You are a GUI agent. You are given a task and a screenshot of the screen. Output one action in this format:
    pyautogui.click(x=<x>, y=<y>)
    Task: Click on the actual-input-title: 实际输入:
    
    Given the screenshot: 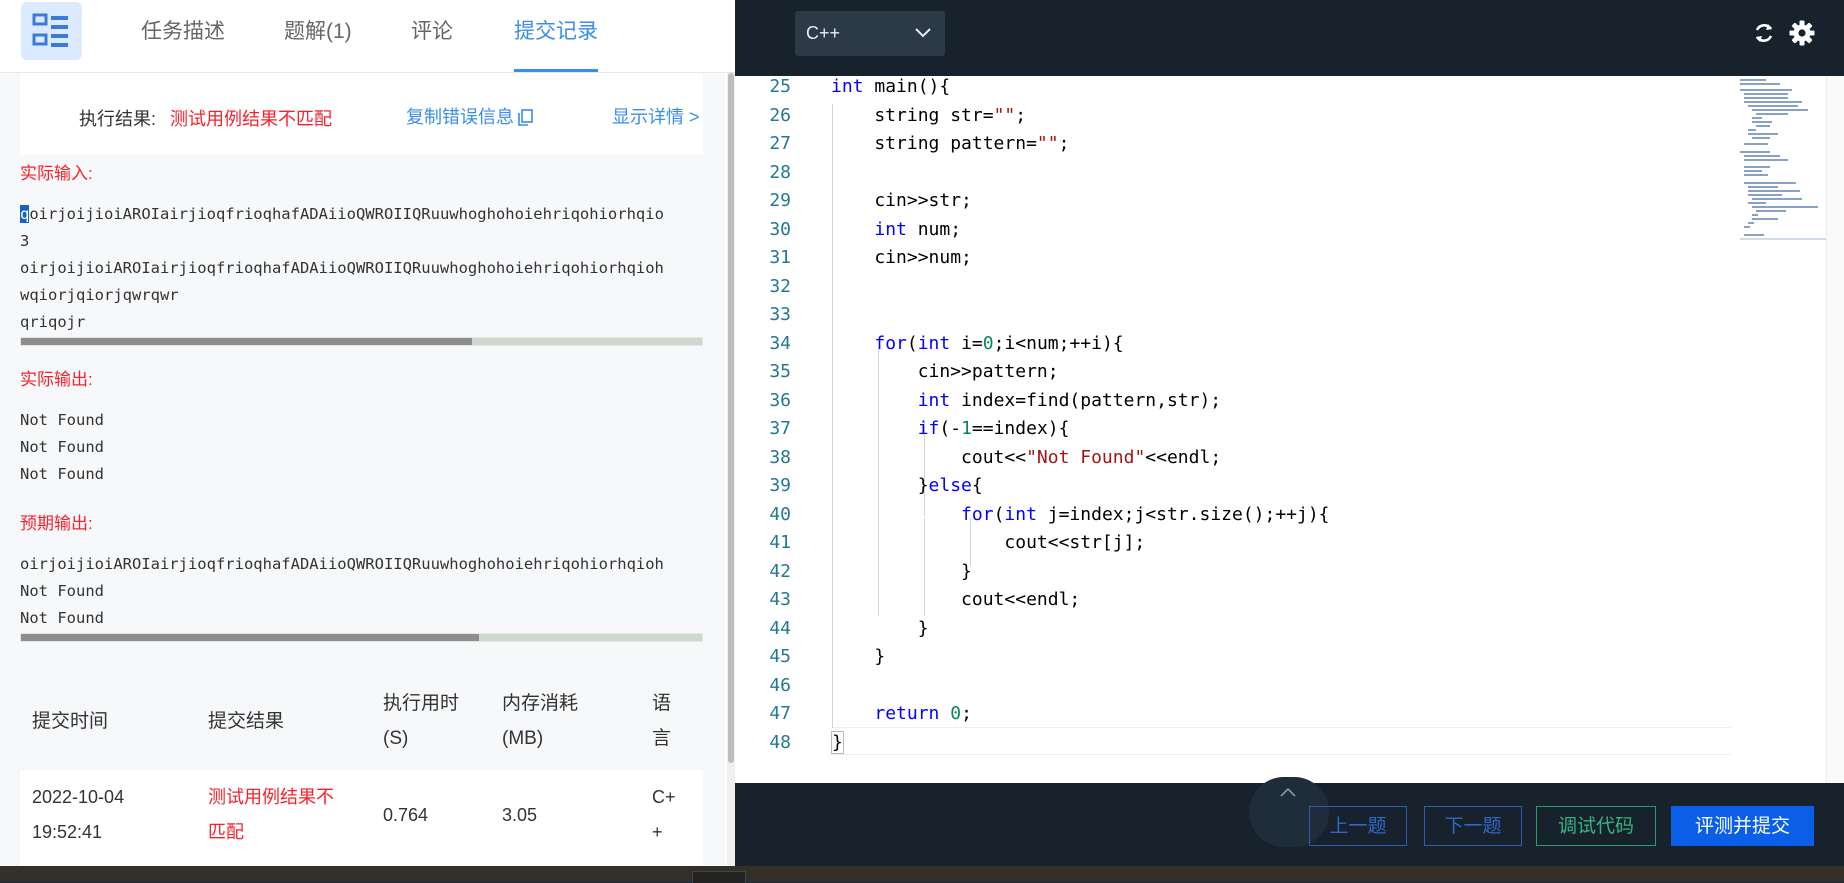 What is the action you would take?
    pyautogui.click(x=56, y=173)
    